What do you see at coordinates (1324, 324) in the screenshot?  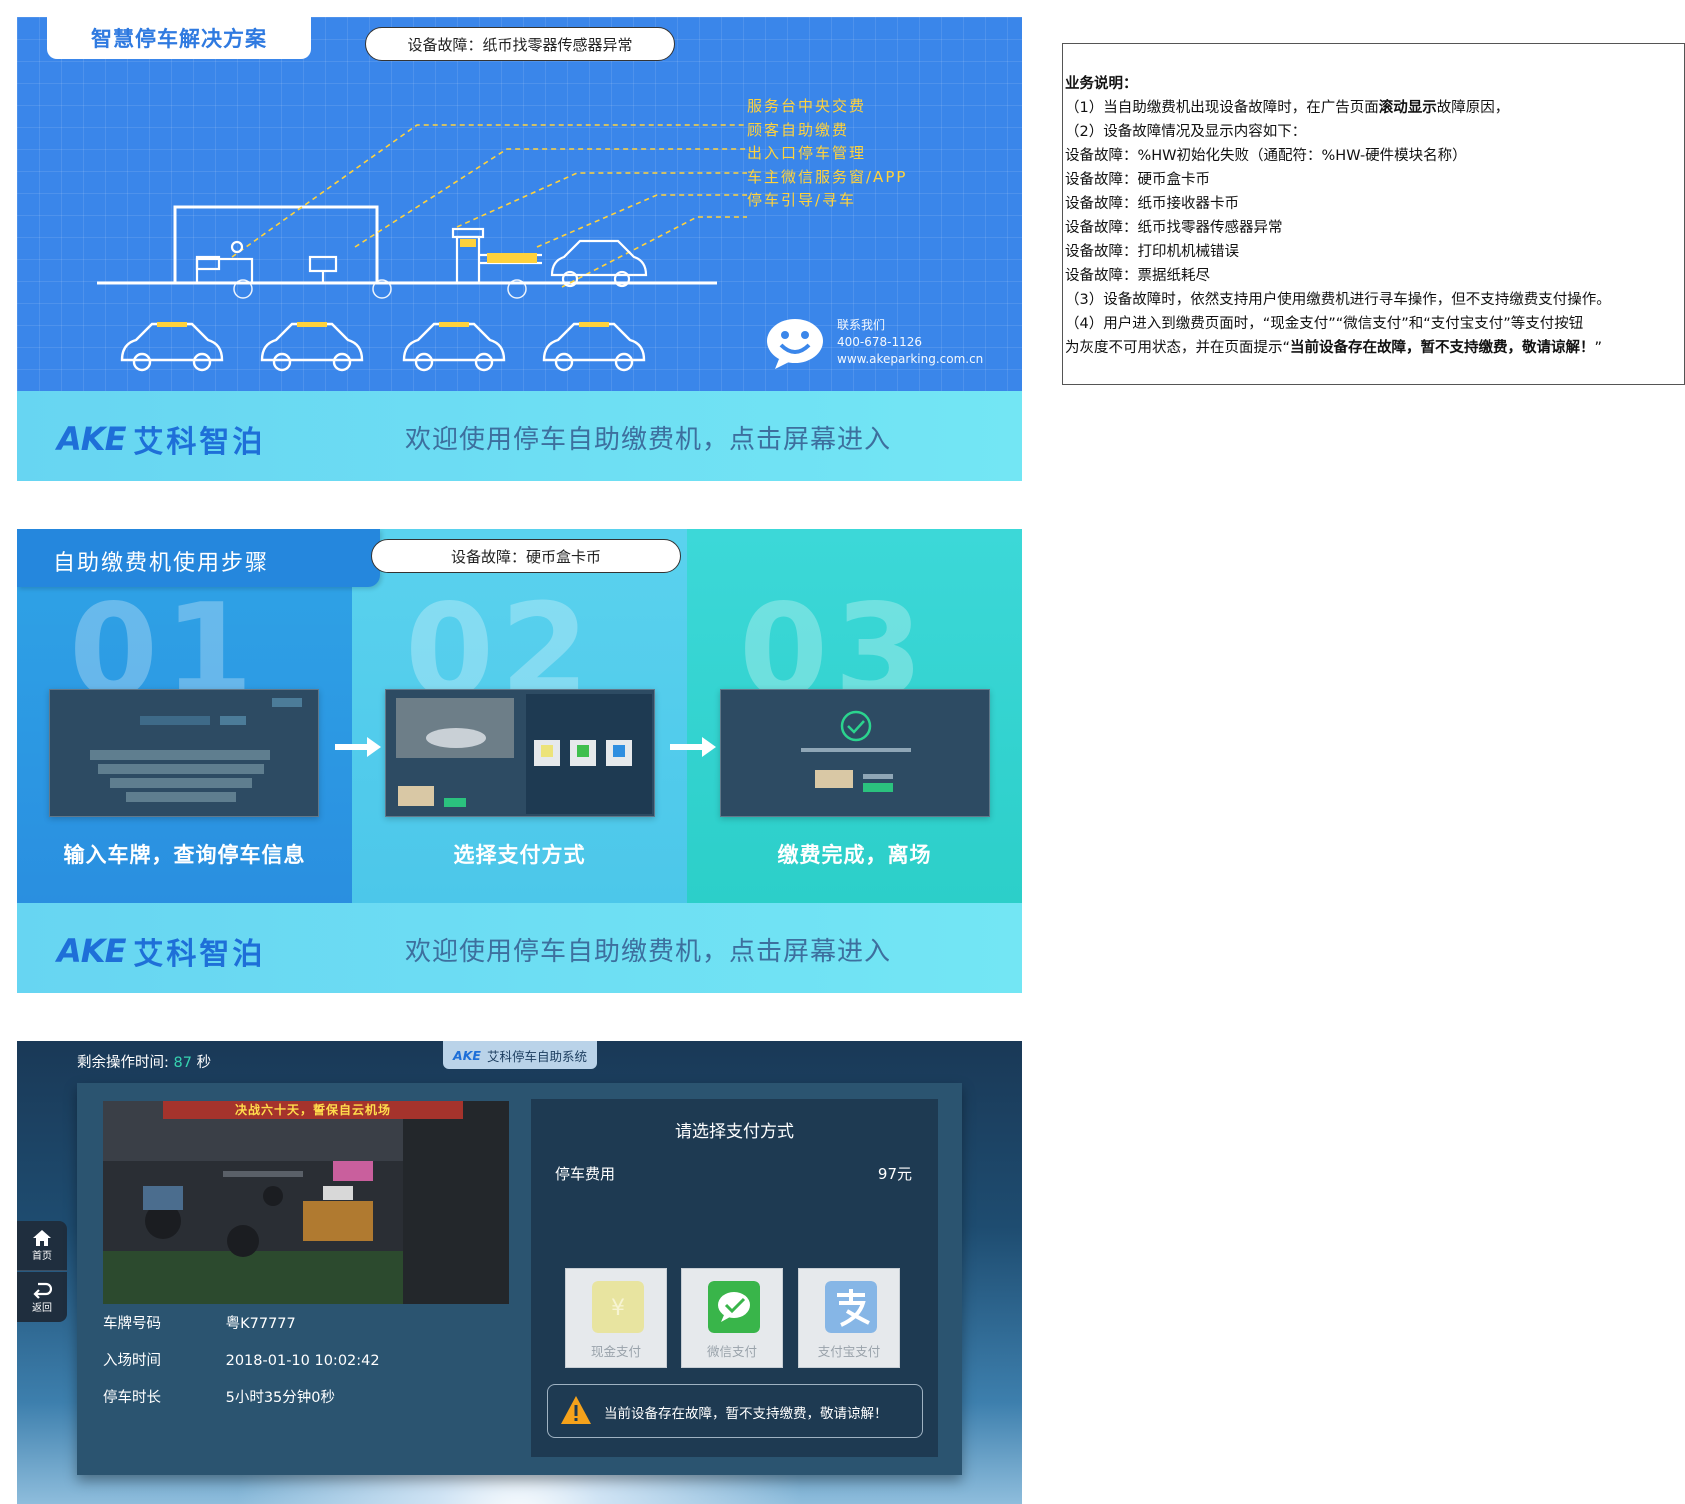 I see `notes-line: （4）用户进入到缴费页面时，“现金支付”“微信支付”和“支付宝支付”等支付按钮` at bounding box center [1324, 324].